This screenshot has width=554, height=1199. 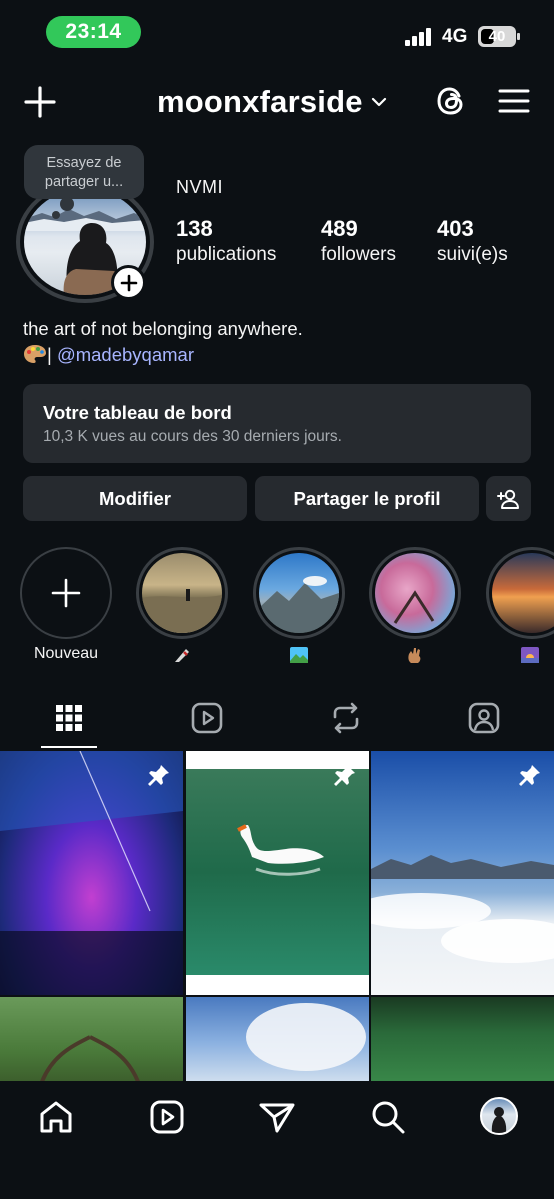 What do you see at coordinates (484, 718) in the screenshot?
I see `tagged-icon` at bounding box center [484, 718].